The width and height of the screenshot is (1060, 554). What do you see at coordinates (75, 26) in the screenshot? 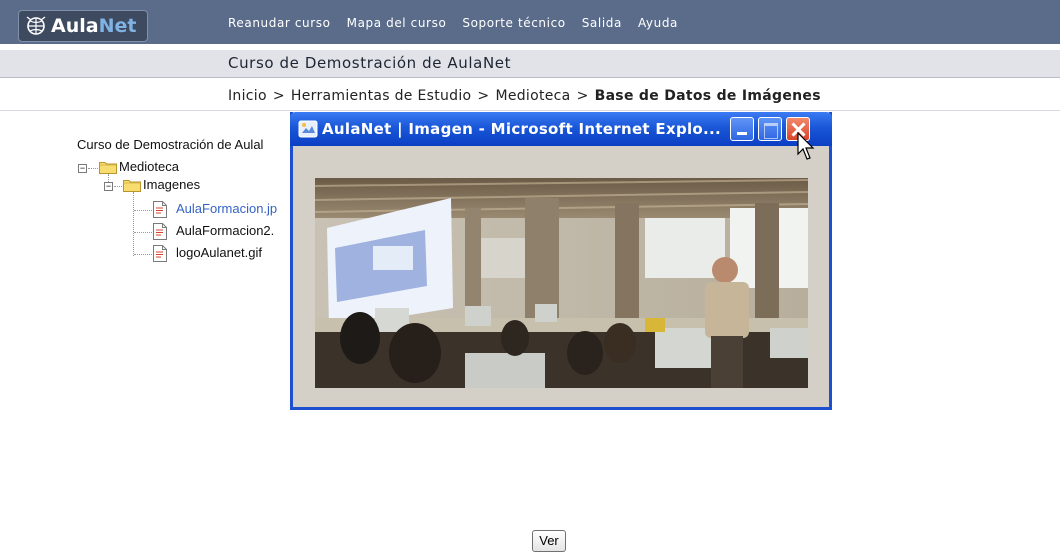
I see `logo-text-aula: Aula` at bounding box center [75, 26].